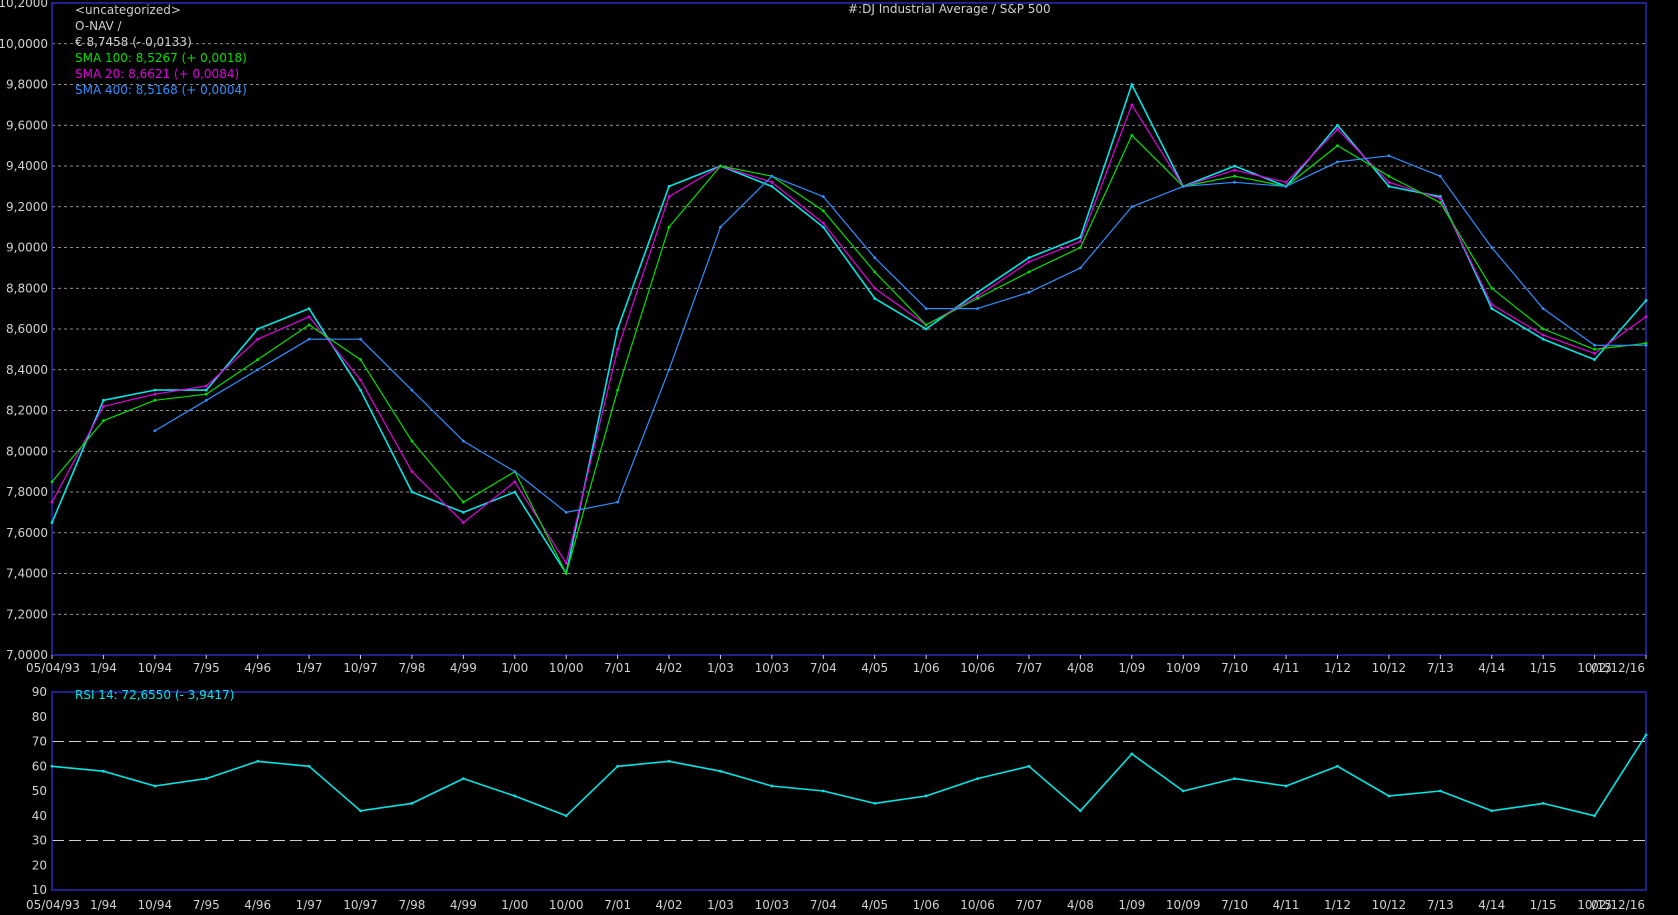 This screenshot has height=915, width=1678. What do you see at coordinates (1028, 668) in the screenshot?
I see `x-tick-label: 7/07` at bounding box center [1028, 668].